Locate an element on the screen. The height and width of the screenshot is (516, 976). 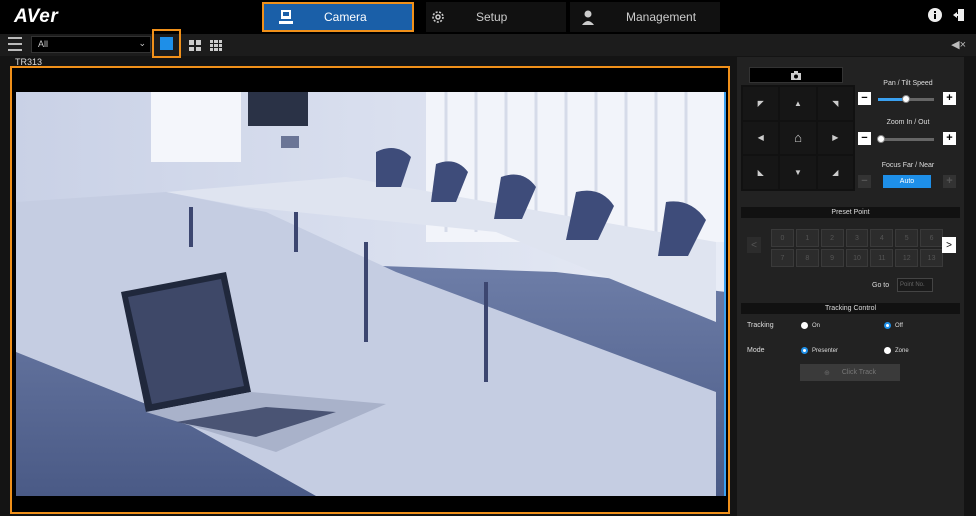
pan-tilt-speed-label: Pan / Tilt Speed is located at coordinates (908, 83).